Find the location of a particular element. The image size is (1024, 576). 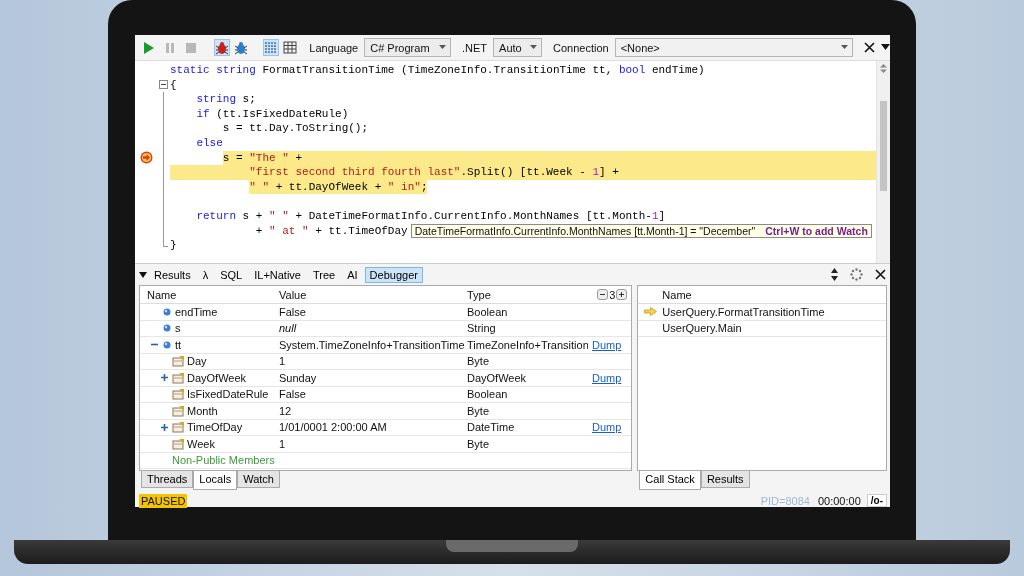

variable-name: IsFixedDateRule is located at coordinates (228, 394).